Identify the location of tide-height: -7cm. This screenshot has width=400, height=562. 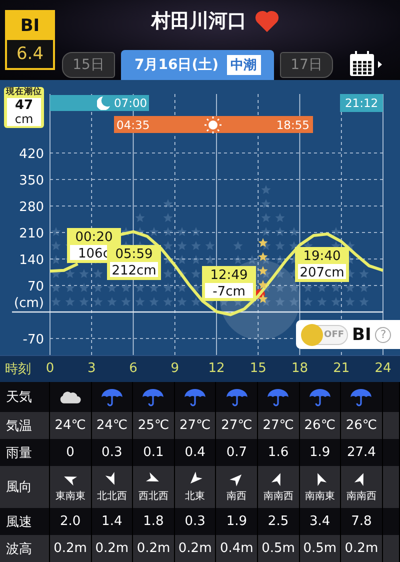
(229, 292).